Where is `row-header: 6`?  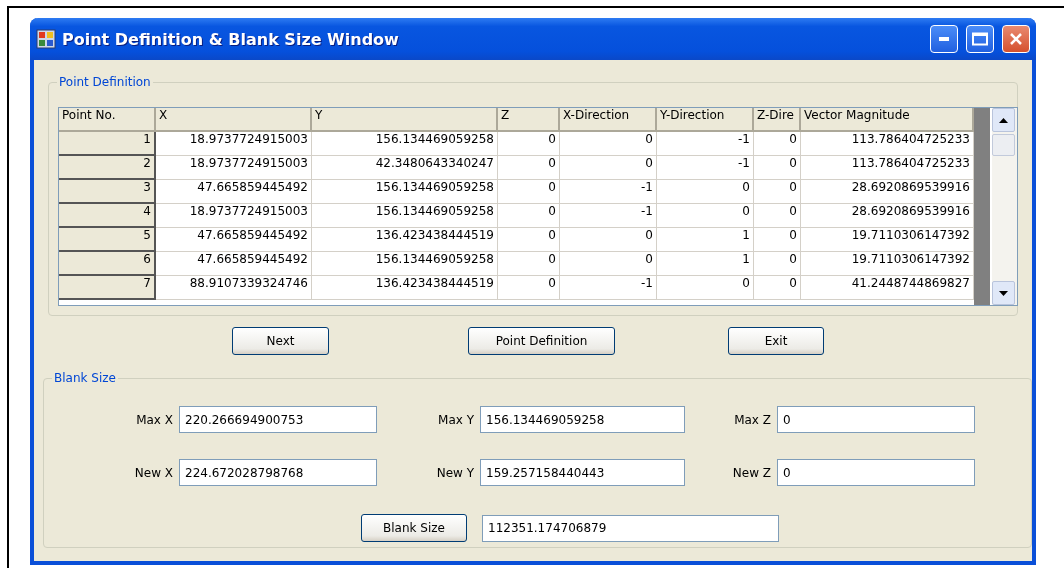 row-header: 6 is located at coordinates (107, 264).